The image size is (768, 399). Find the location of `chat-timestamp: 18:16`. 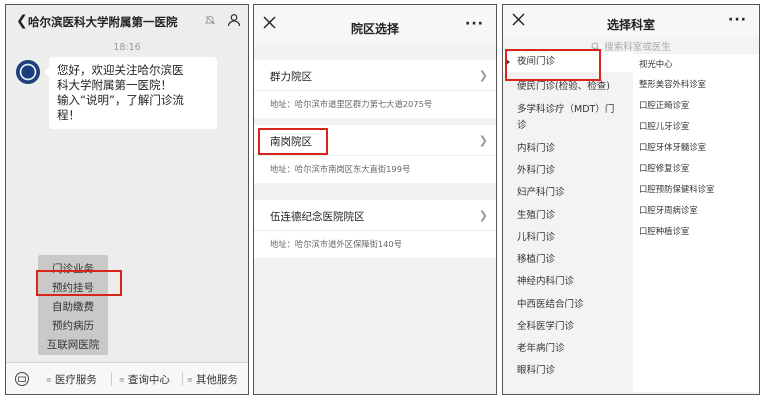

chat-timestamp: 18:16 is located at coordinates (127, 47).